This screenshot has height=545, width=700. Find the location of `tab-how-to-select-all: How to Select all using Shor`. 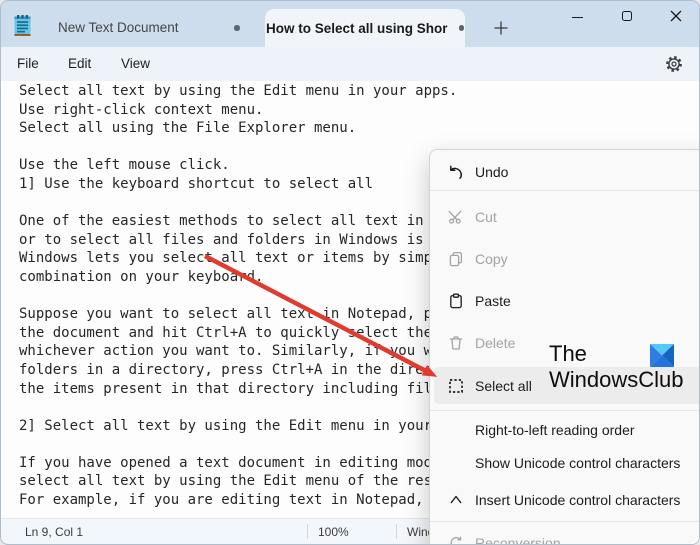

tab-how-to-select-all: How to Select all using Shor is located at coordinates (365, 28).